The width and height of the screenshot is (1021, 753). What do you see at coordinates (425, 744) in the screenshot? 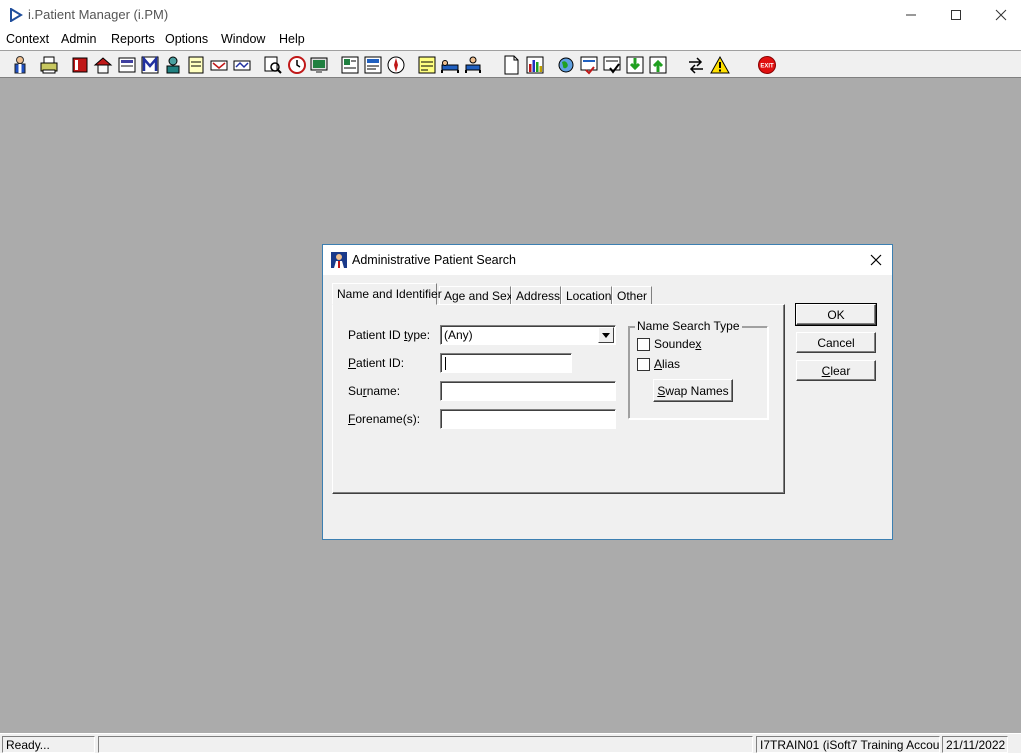
I see `status-panel-empty` at bounding box center [425, 744].